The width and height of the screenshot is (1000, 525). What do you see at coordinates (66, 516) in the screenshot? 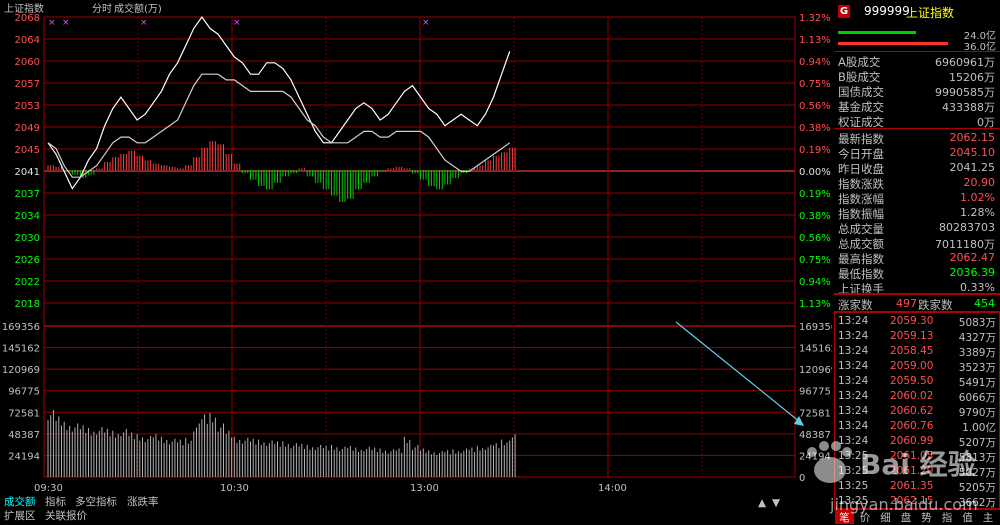
I see `bottom-tab: 关联报价` at bounding box center [66, 516].